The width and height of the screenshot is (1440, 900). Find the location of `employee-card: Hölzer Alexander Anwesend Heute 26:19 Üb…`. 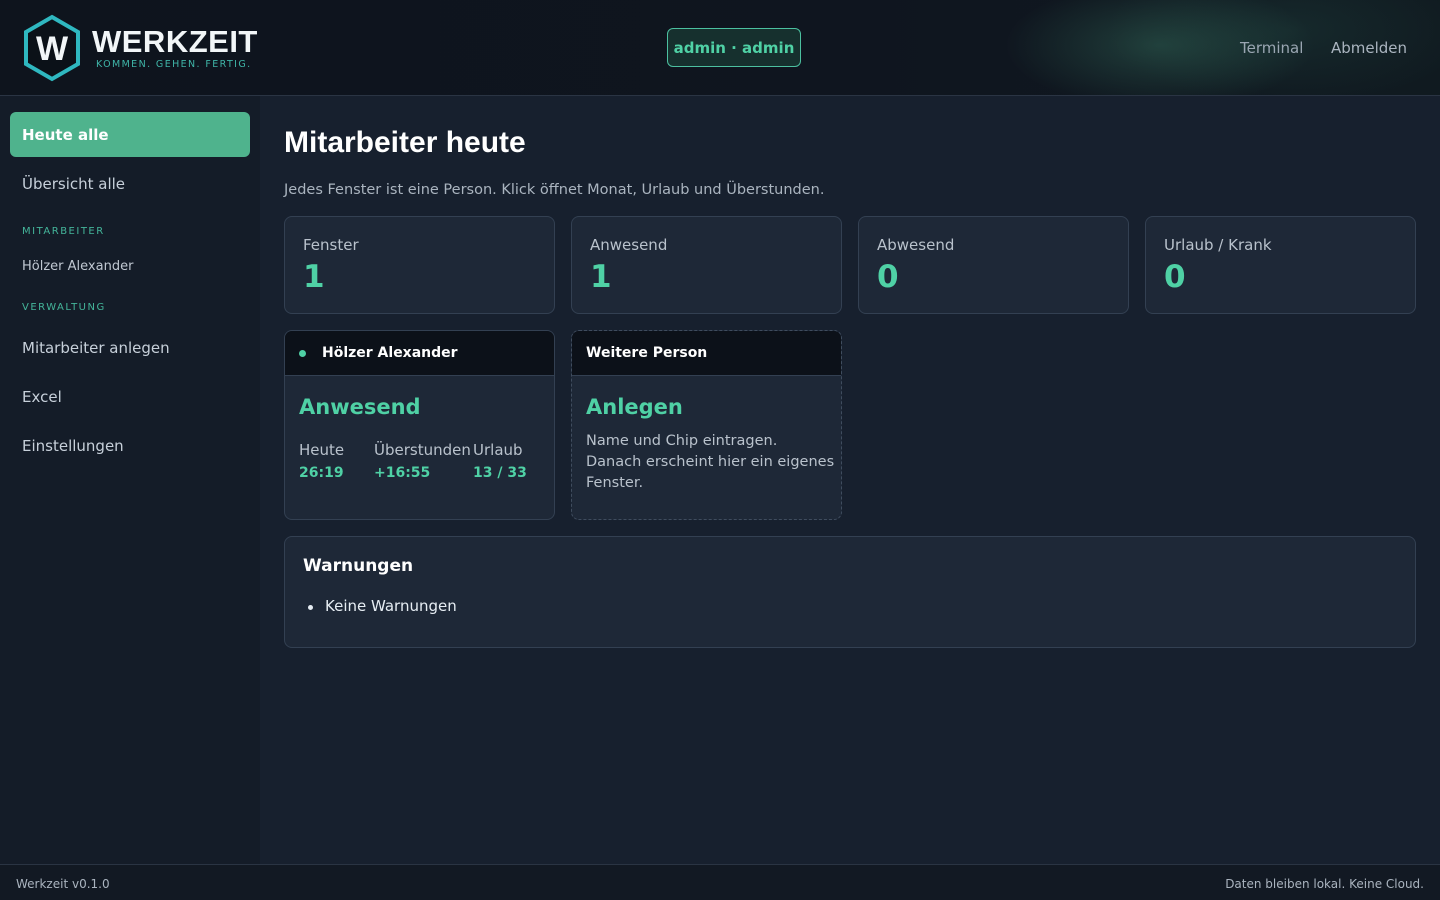

employee-card: Hölzer Alexander Anwesend Heute 26:19 Üb… is located at coordinates (419, 425).